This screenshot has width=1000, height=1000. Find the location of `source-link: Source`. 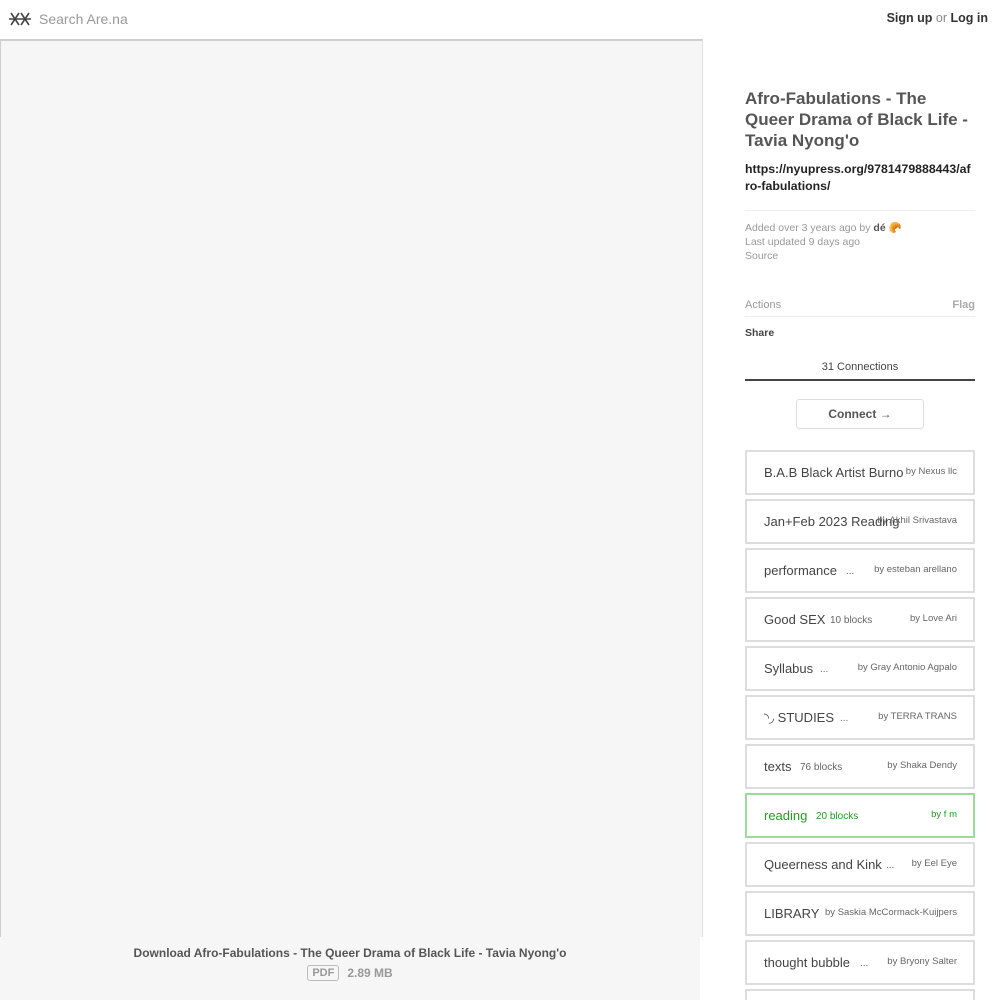

source-link: Source is located at coordinates (860, 256).